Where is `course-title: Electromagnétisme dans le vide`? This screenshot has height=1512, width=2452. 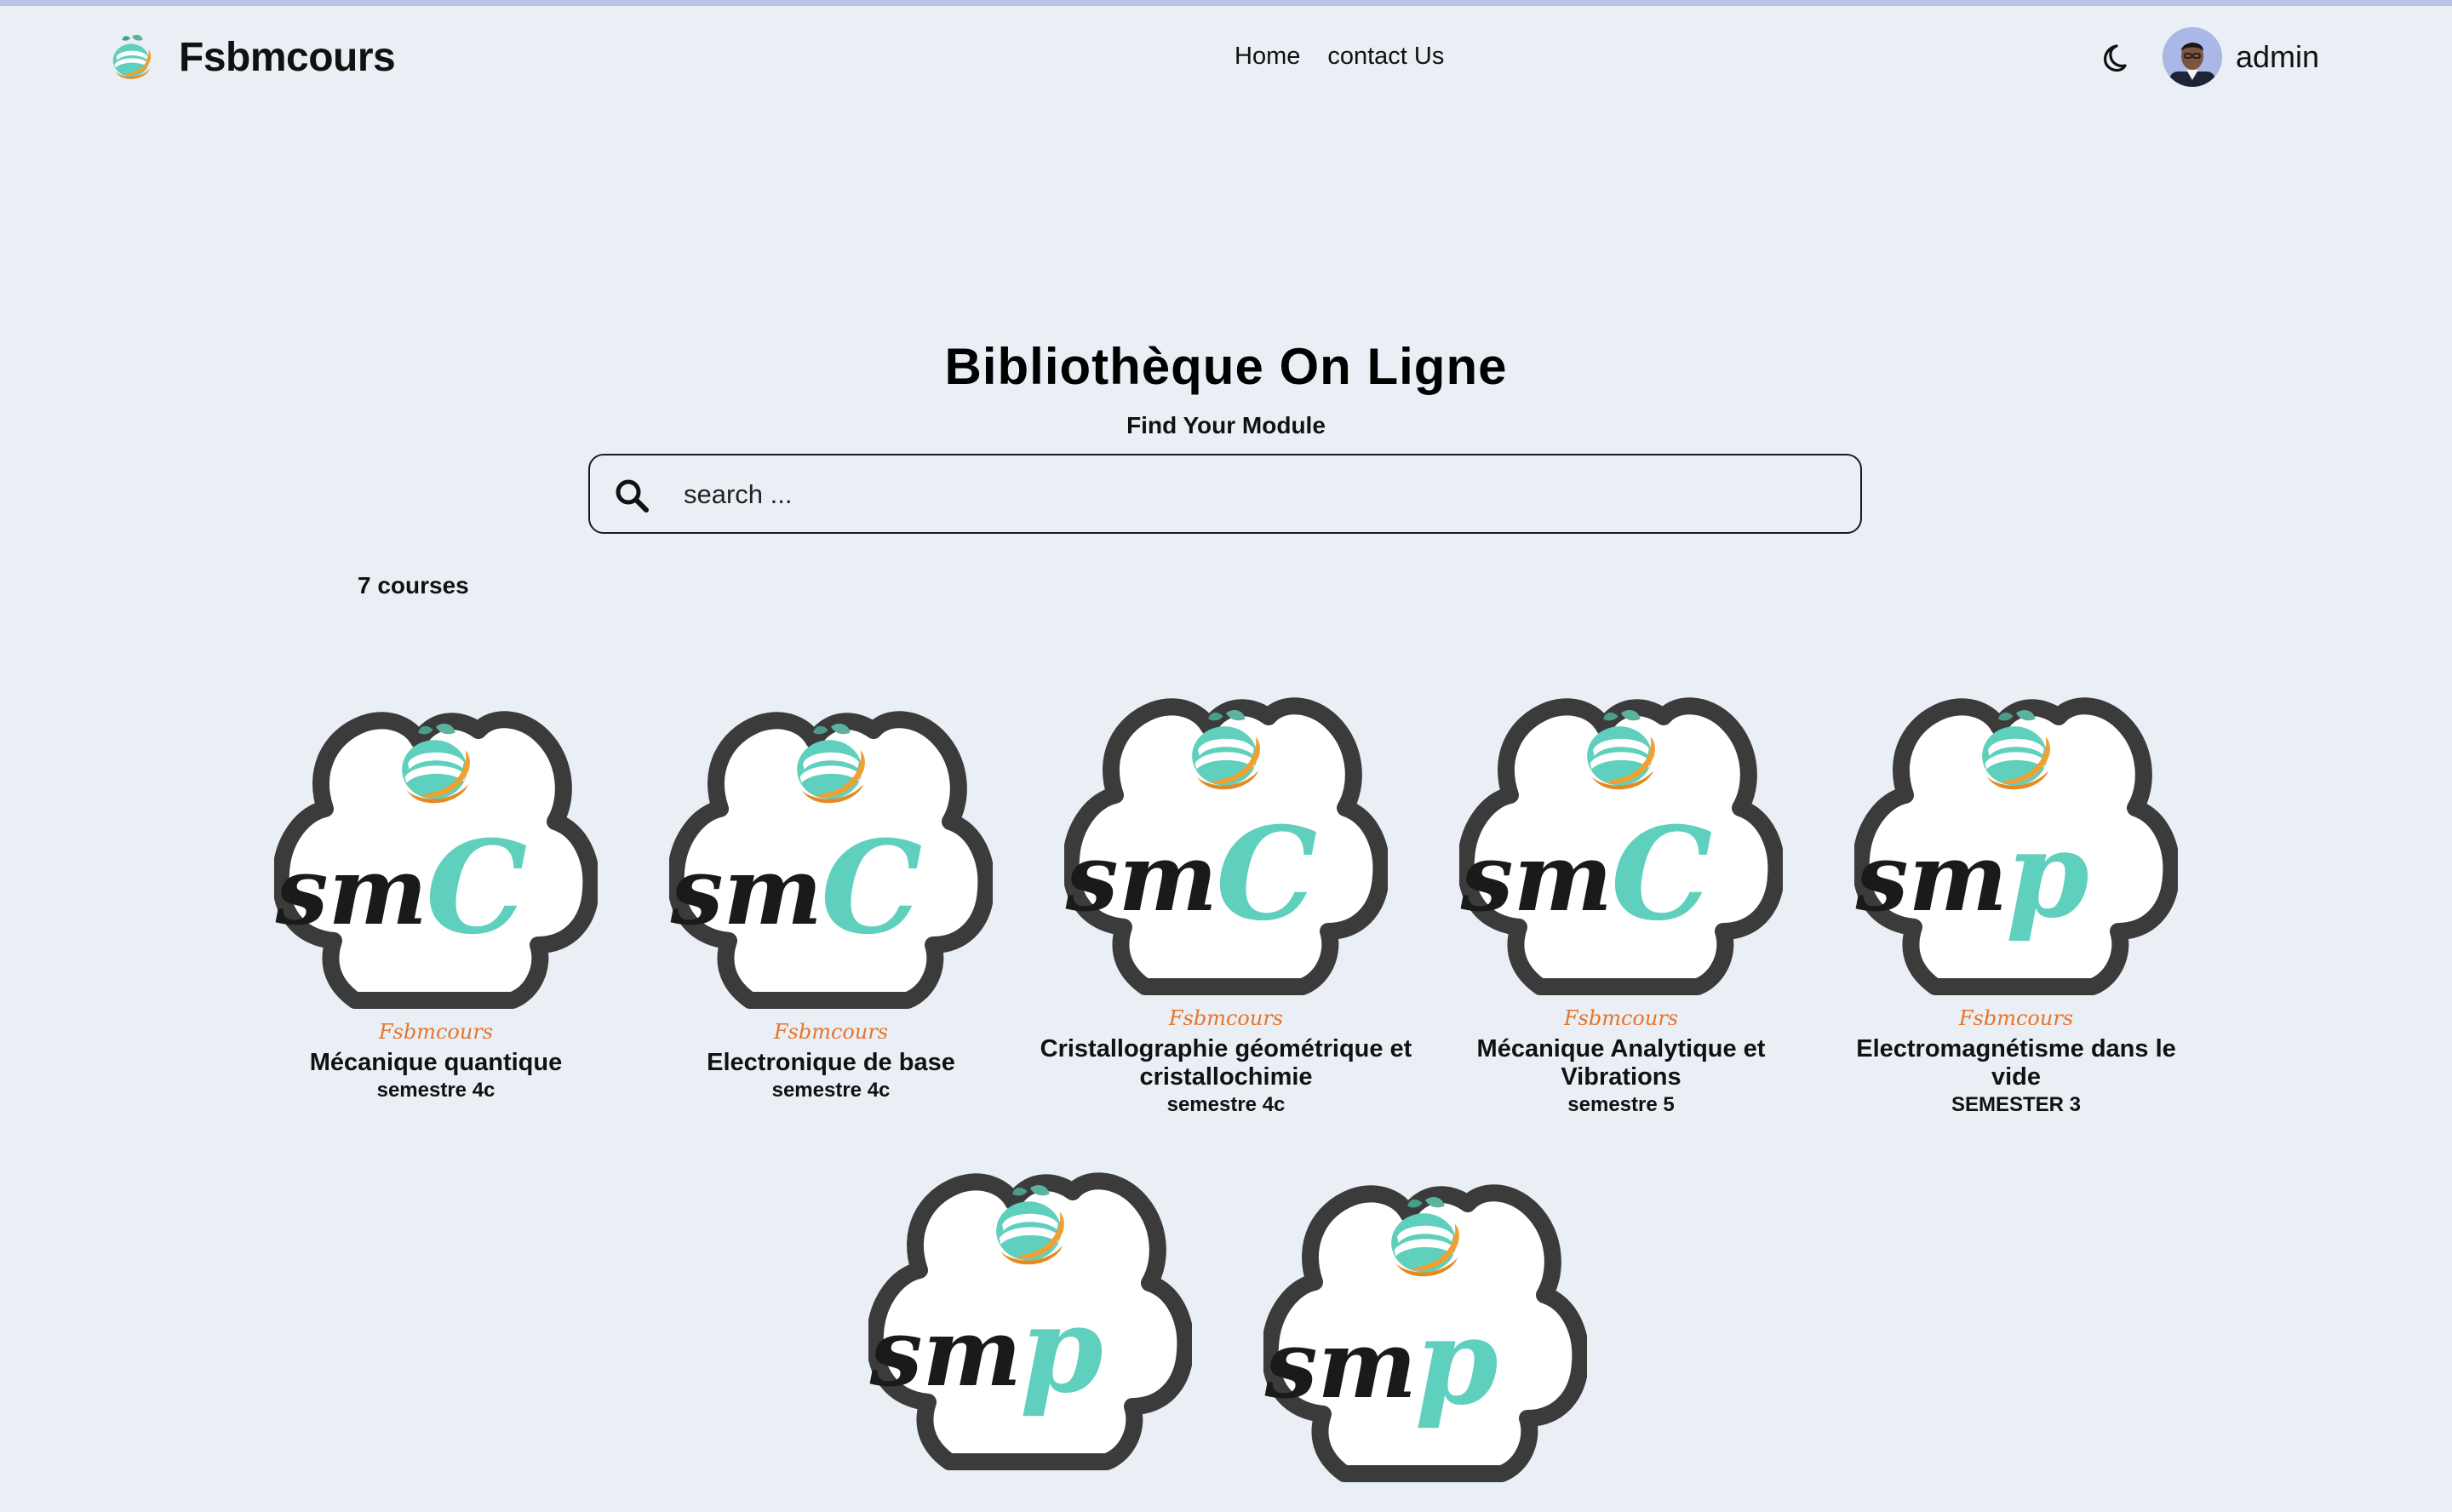 course-title: Electromagnétisme dans le vide is located at coordinates (2016, 1063).